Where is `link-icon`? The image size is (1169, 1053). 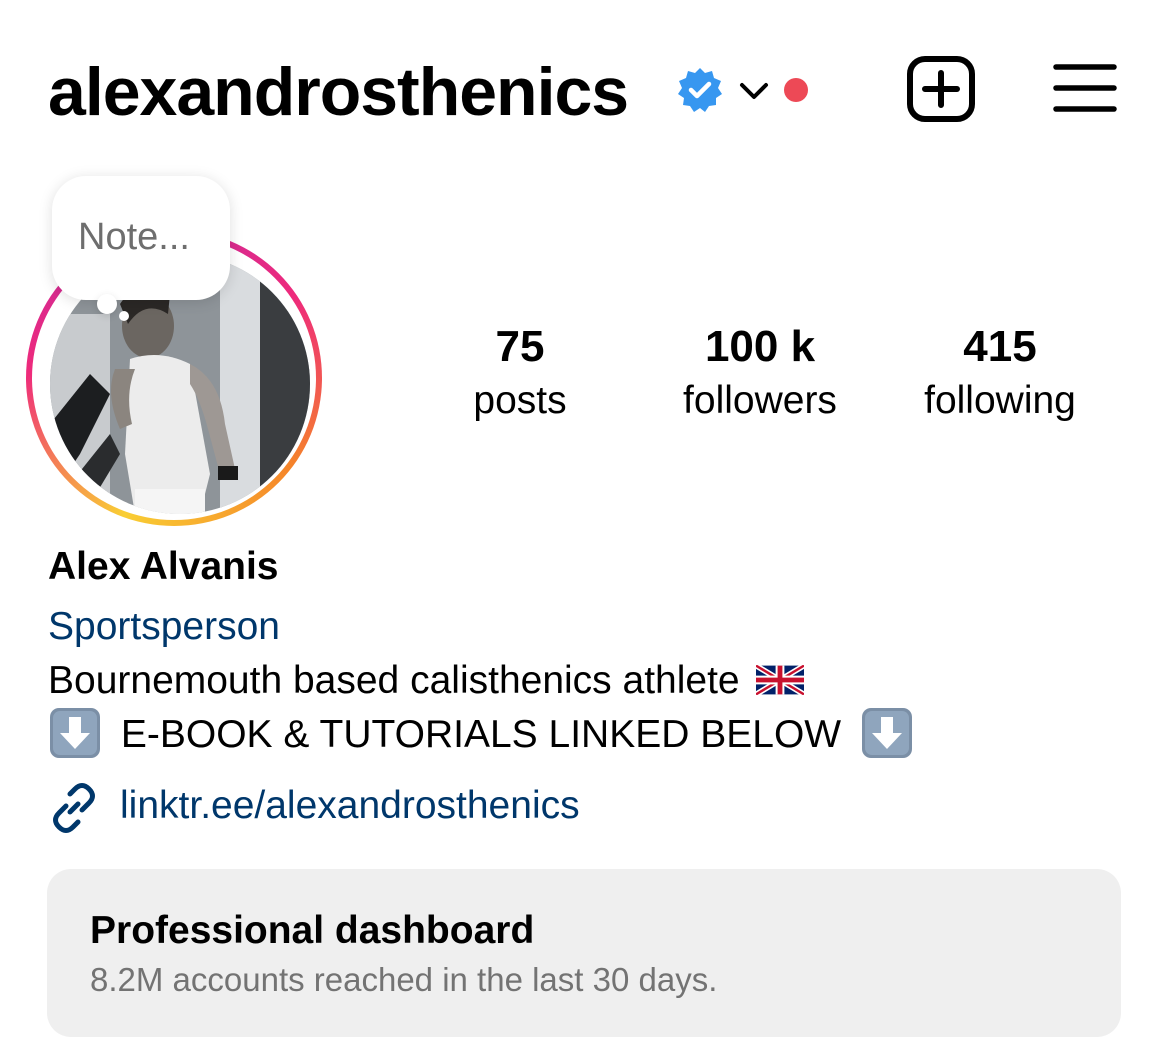 link-icon is located at coordinates (74, 808).